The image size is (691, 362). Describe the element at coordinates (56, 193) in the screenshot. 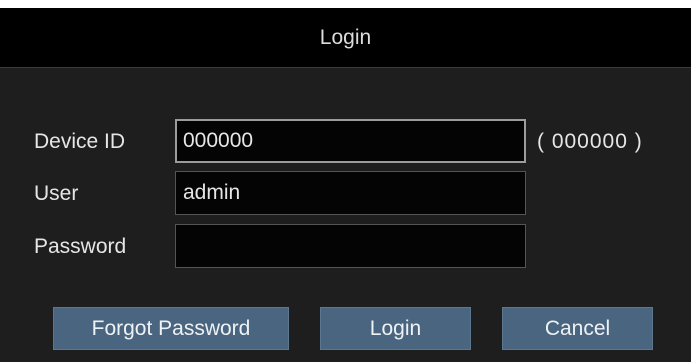

I see `user-label: User` at that location.